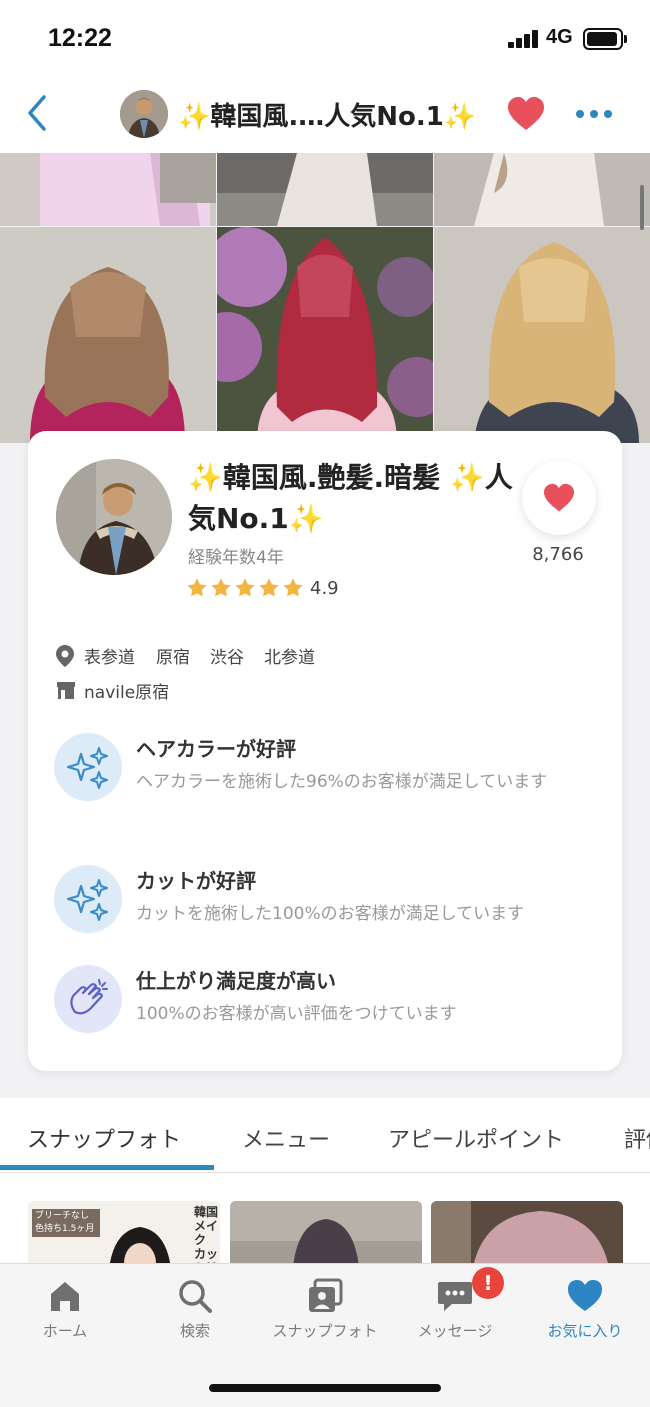  Describe the element at coordinates (329, 999) in the screenshot. I see `feature-item: 仕上がり満足度が高い 100%のお客様が高い評価をつけています` at that location.